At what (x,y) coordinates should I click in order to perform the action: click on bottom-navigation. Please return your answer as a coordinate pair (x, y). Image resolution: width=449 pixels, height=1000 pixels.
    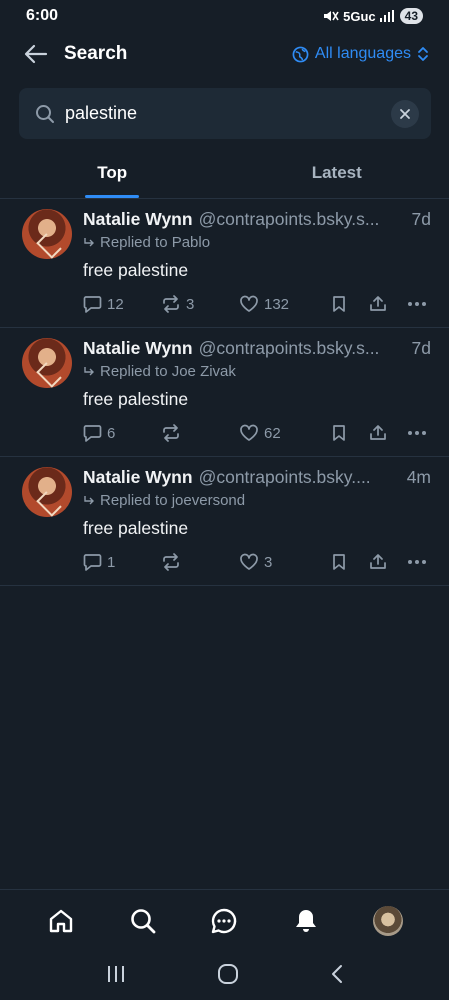
    Looking at the image, I should click on (224, 920).